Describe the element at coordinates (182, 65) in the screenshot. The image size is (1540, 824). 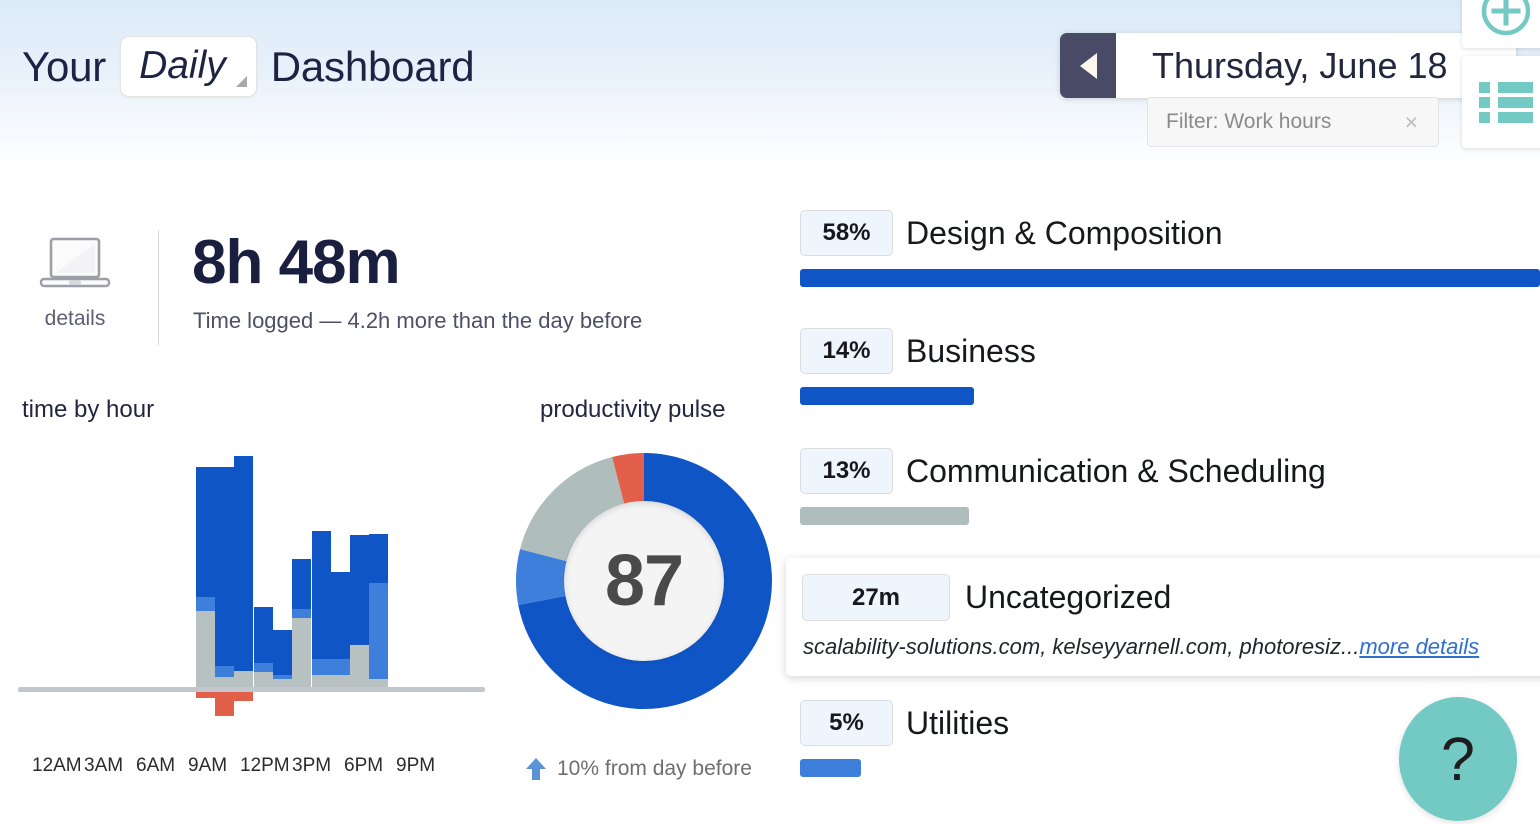
I see `period-dropdown-value: Daily` at that location.